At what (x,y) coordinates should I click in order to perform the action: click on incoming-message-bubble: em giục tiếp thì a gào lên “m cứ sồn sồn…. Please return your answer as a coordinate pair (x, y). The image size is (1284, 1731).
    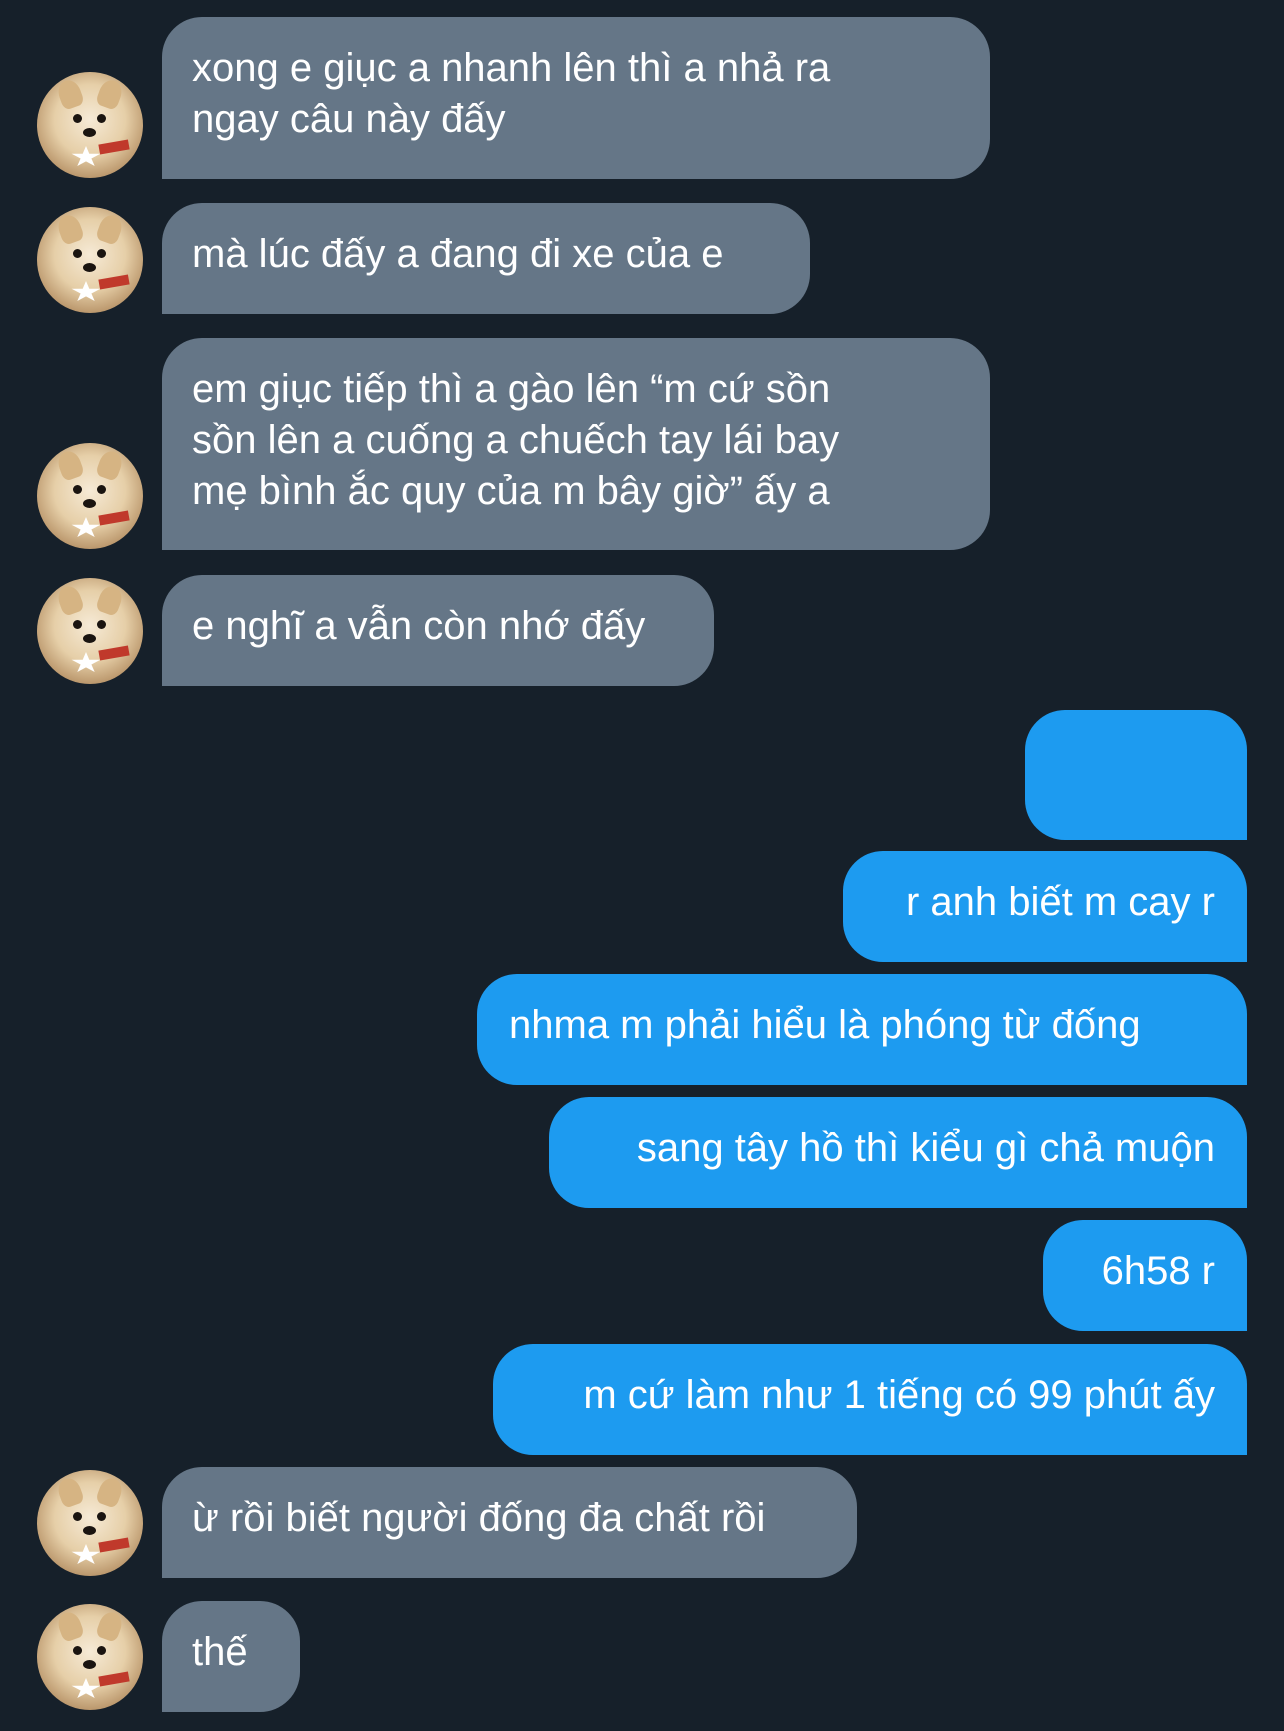
    Looking at the image, I should click on (576, 444).